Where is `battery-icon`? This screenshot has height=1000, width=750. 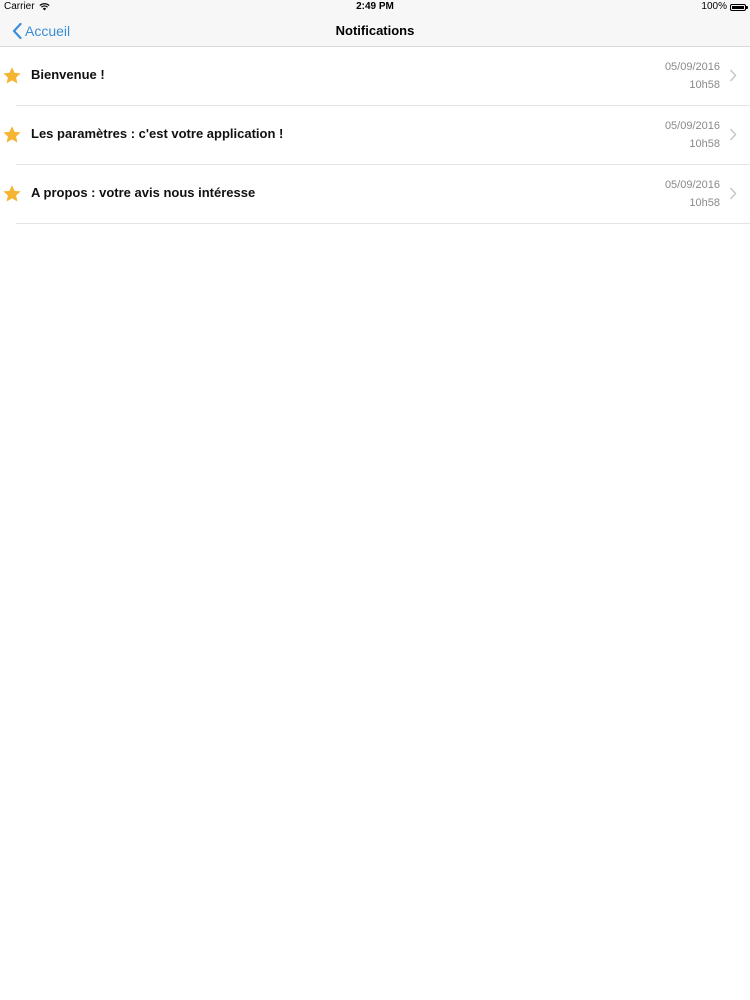 battery-icon is located at coordinates (739, 7).